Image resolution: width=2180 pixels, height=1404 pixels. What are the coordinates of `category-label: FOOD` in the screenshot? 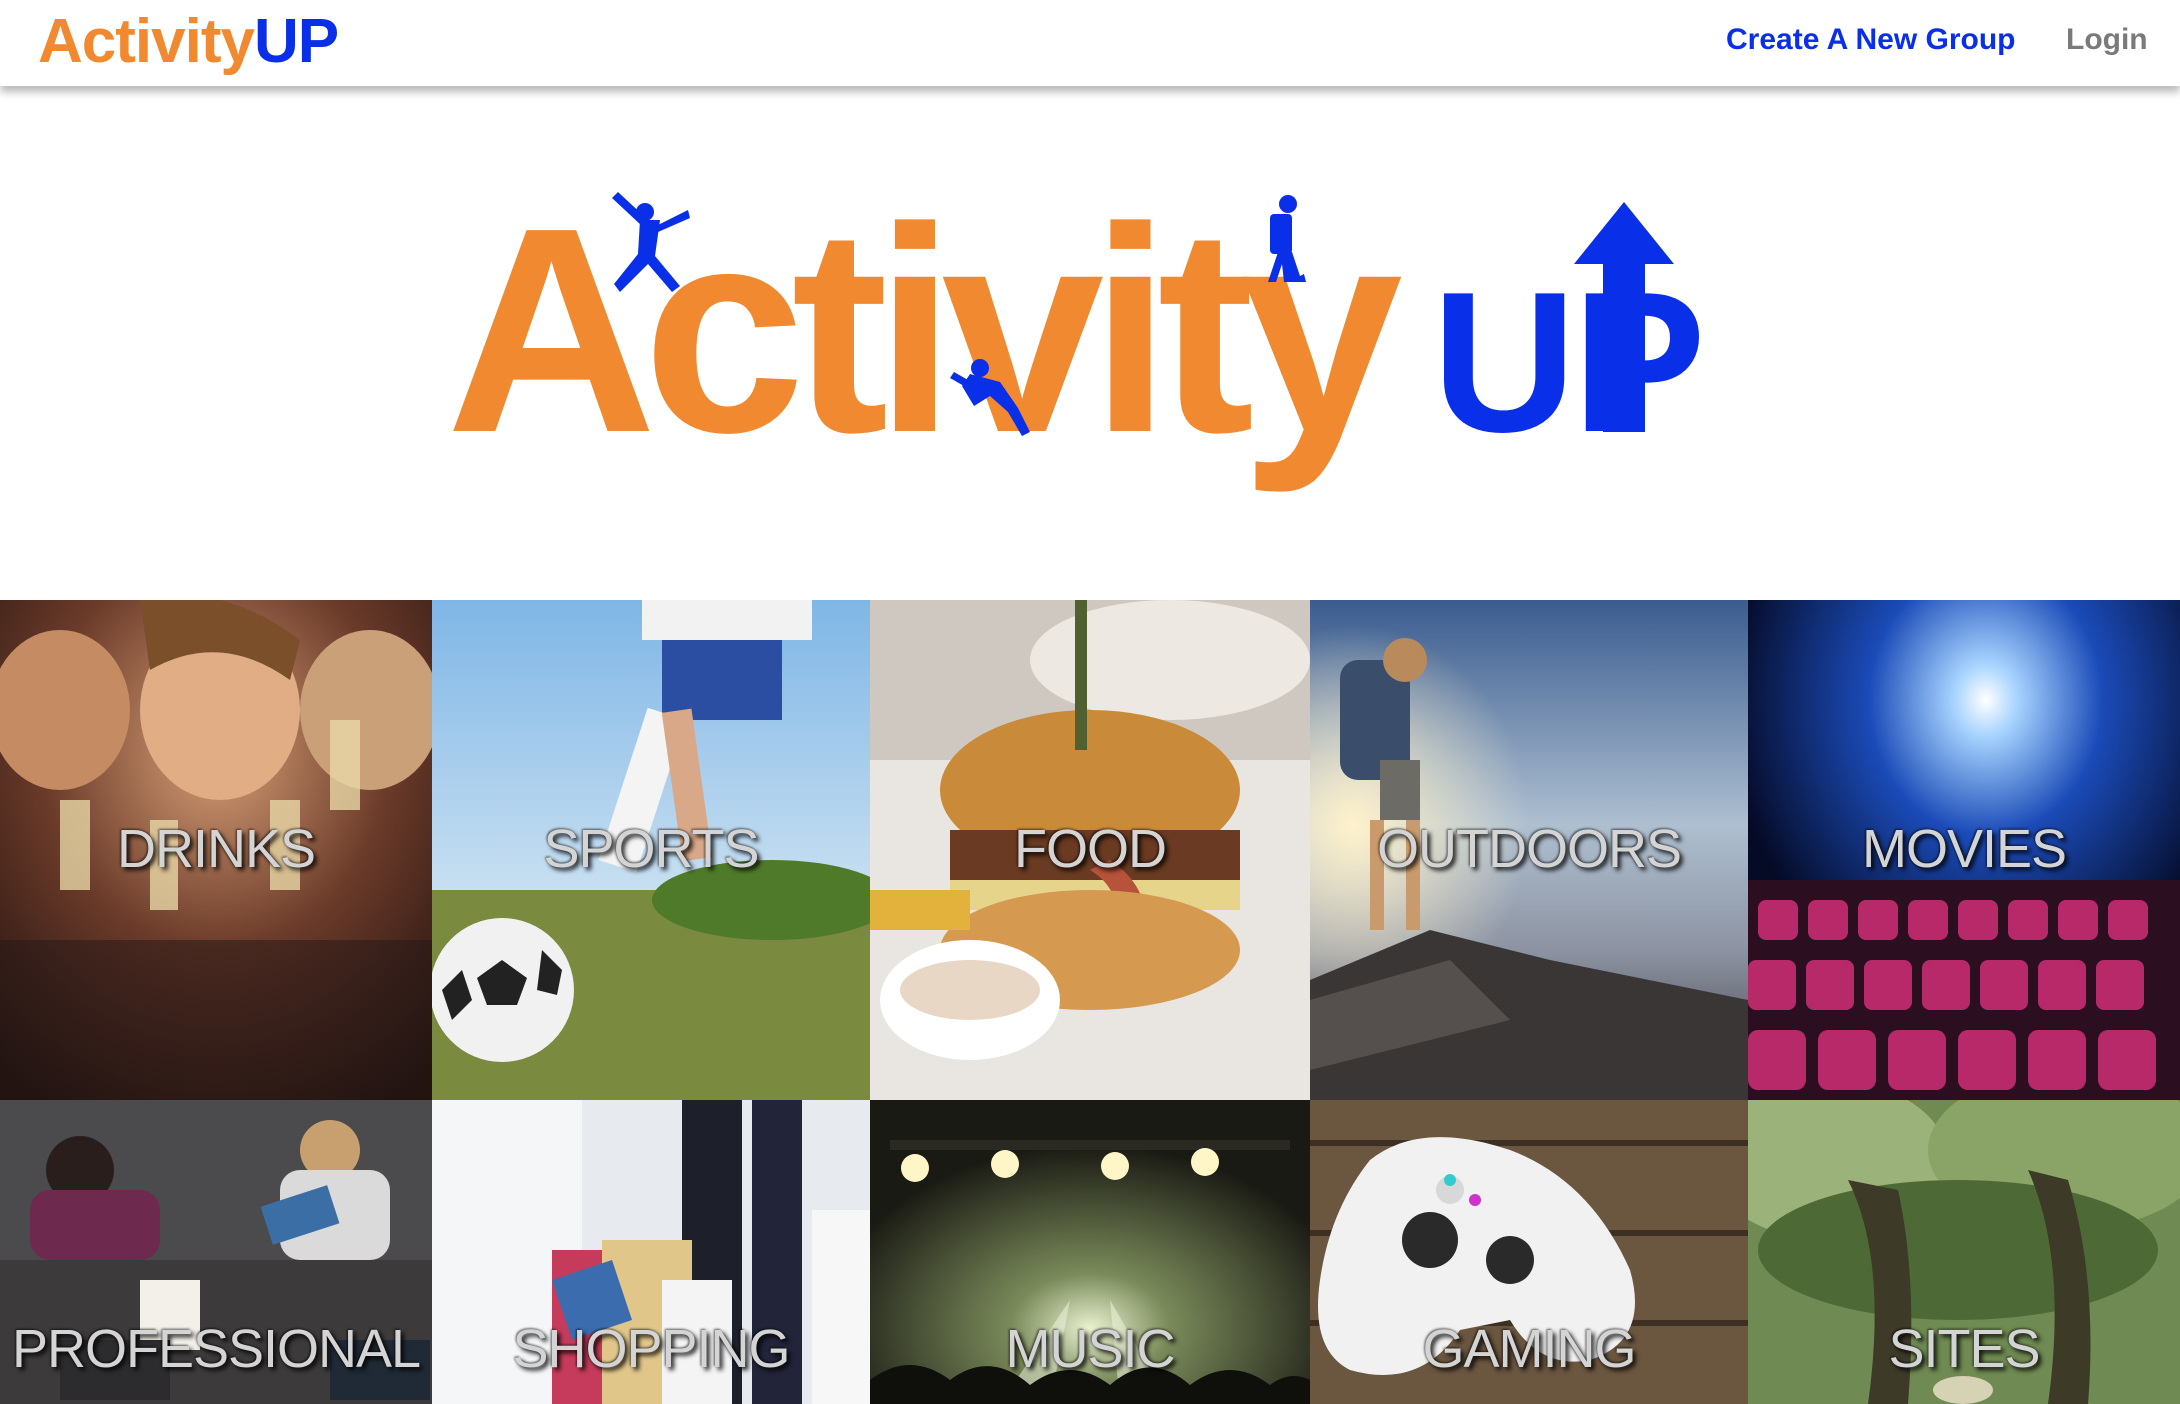 It's located at (1090, 849).